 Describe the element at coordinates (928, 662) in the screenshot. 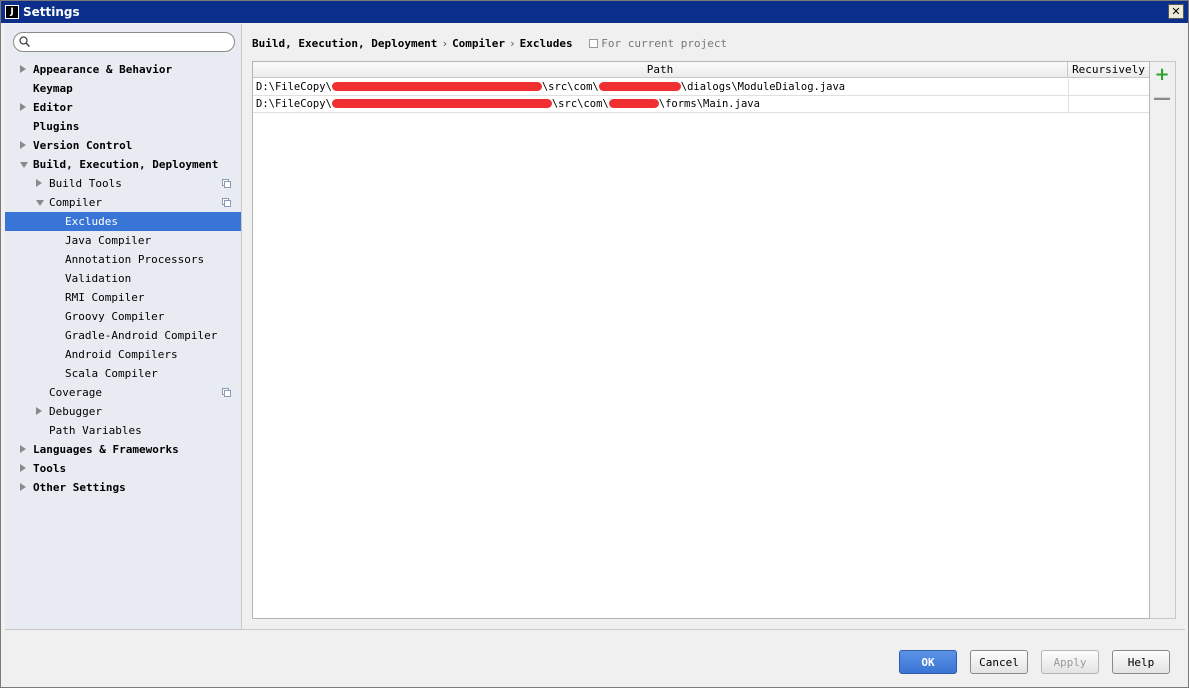

I see `ok-button: OK` at that location.